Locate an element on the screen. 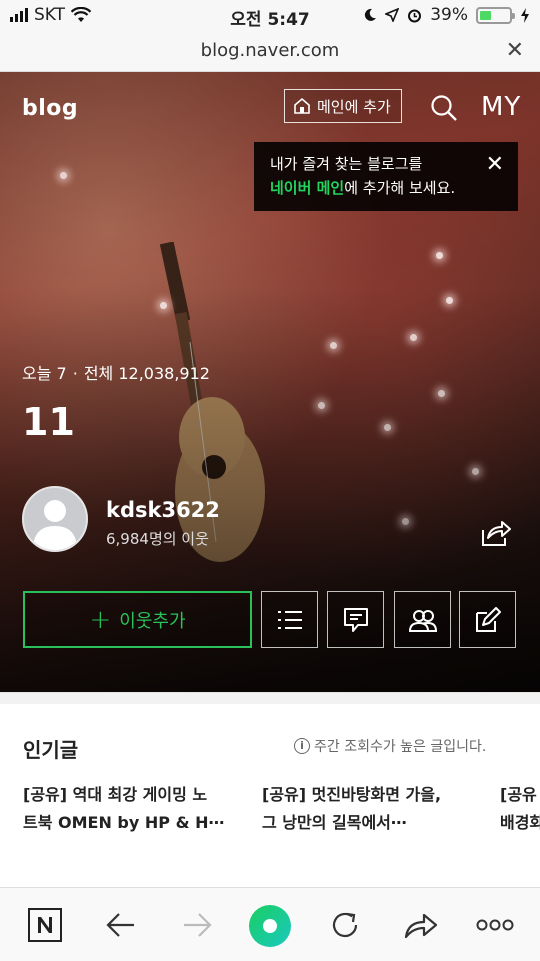 Image resolution: width=540 pixels, height=961 pixels. url-text: blog.naver.com is located at coordinates (270, 50).